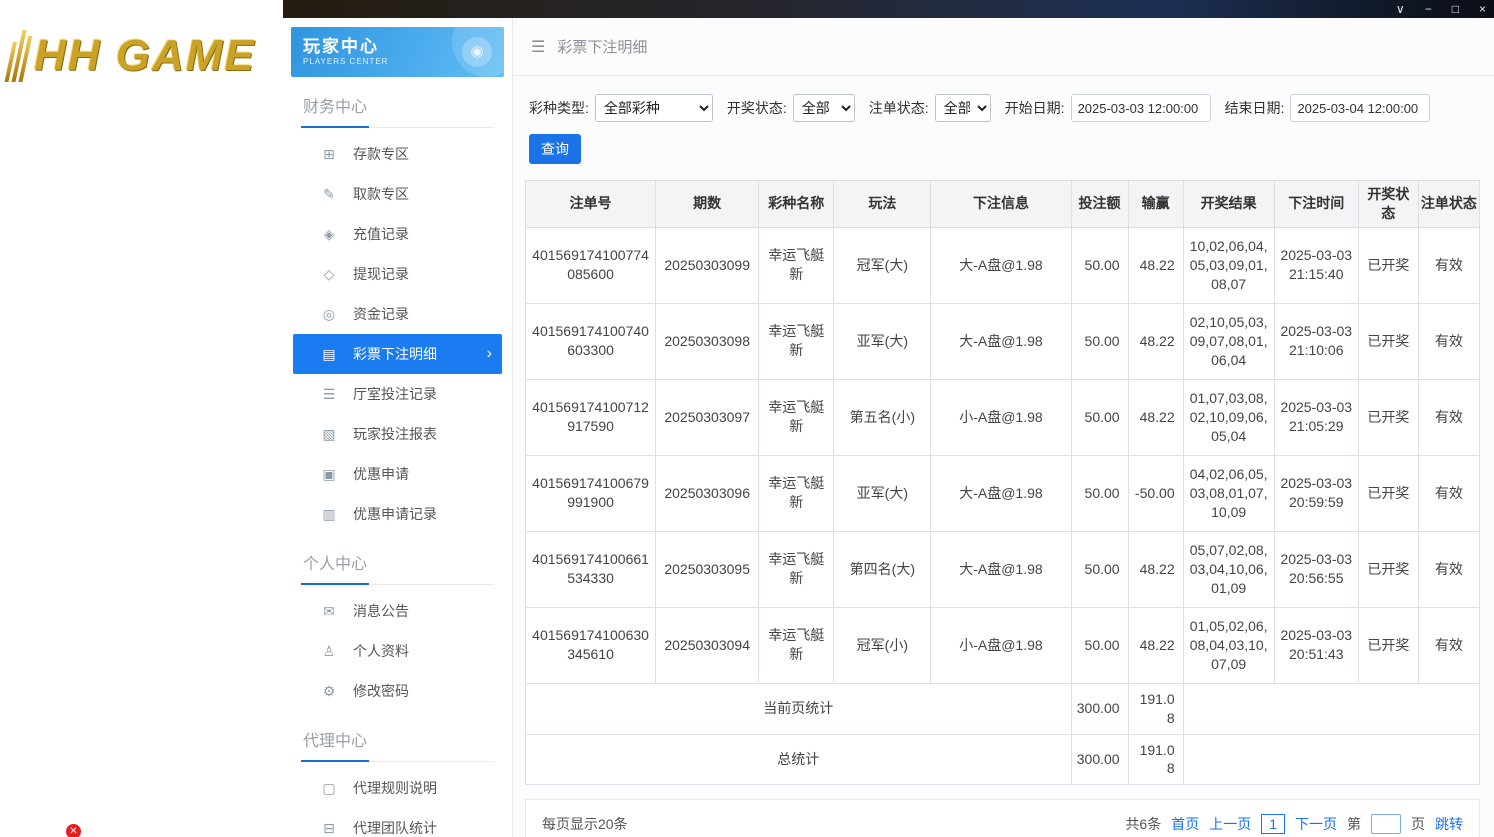 This screenshot has width=1494, height=837. I want to click on content-topbar: ☰ 彩票下注明细, so click(1003, 47).